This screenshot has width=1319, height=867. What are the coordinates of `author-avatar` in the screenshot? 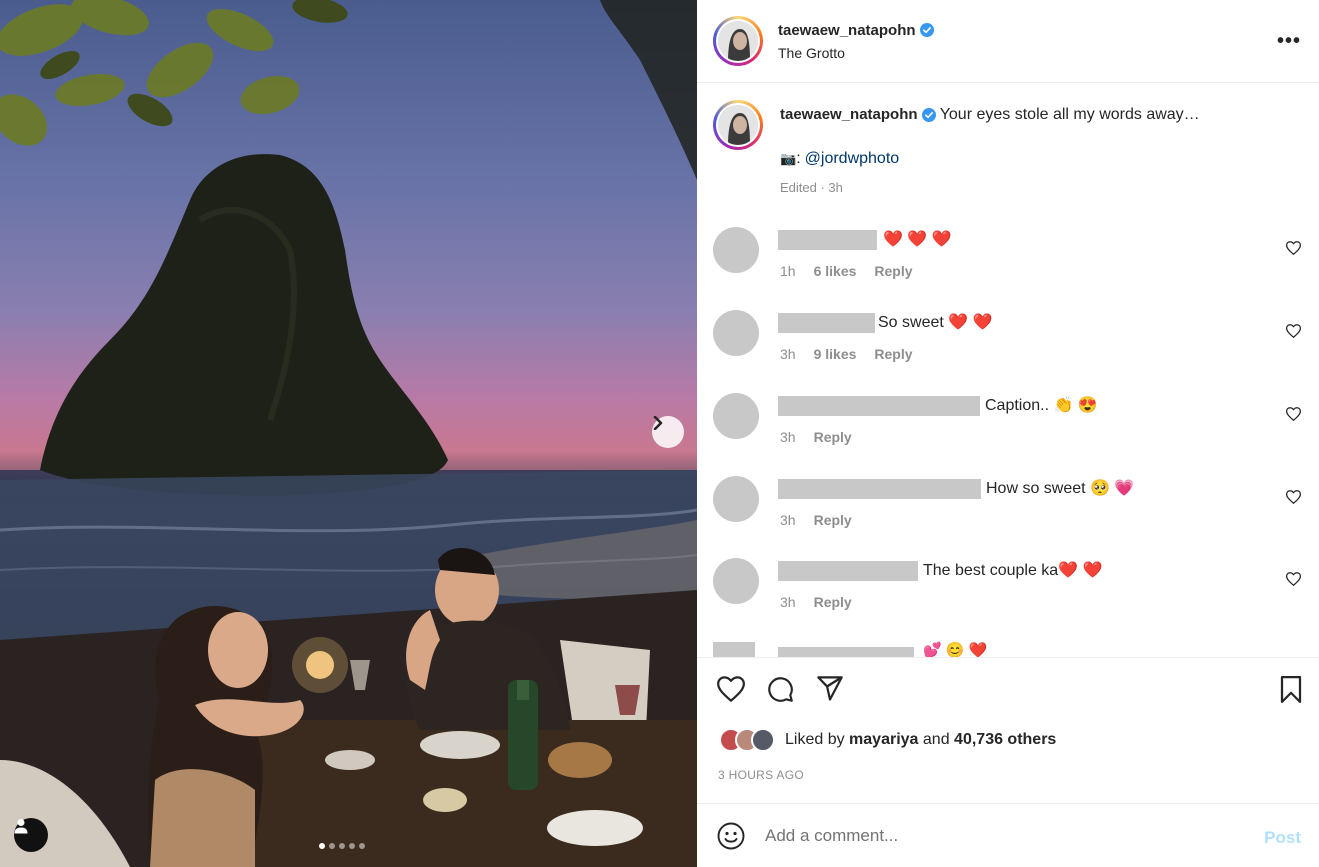 It's located at (738, 41).